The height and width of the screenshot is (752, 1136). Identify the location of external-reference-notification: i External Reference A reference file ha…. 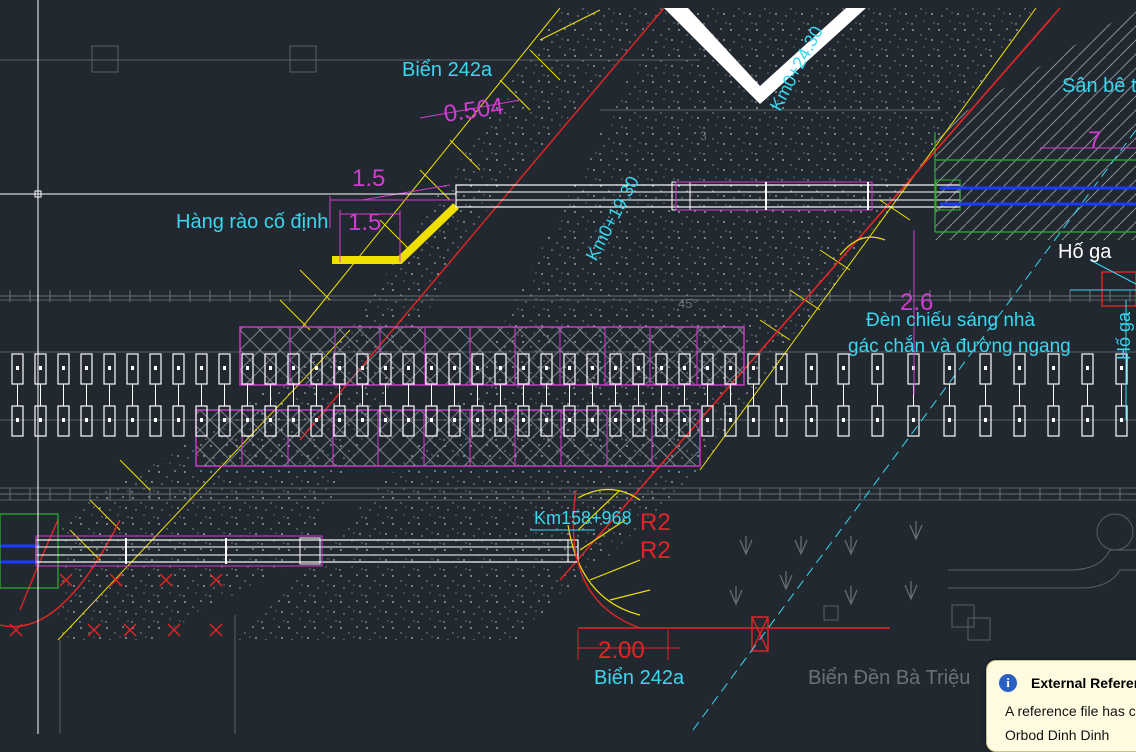
(1061, 706).